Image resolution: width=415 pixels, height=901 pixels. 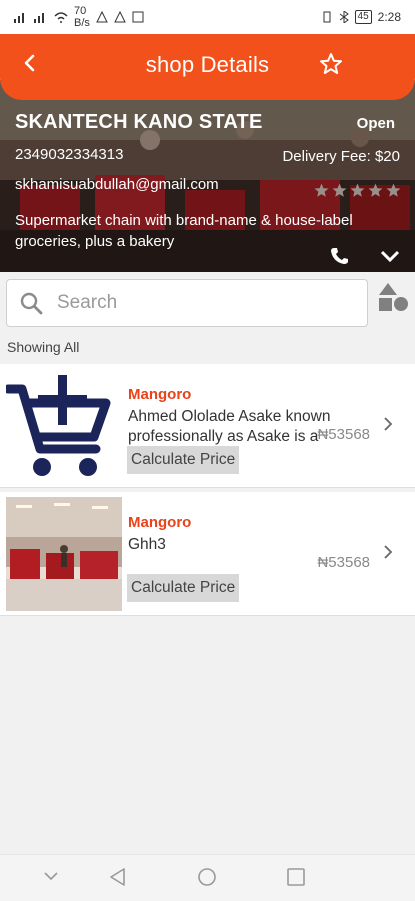 I want to click on shapes-icon, so click(x=393, y=297).